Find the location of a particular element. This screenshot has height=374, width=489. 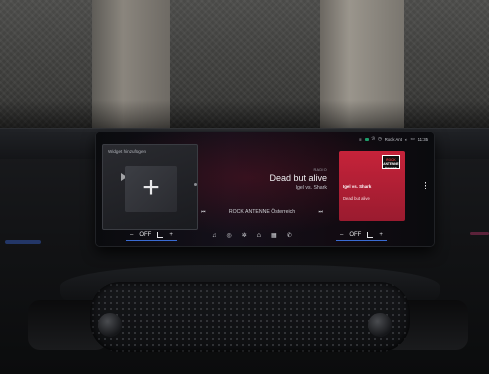

phone-icon: ✆ is located at coordinates (289, 235).